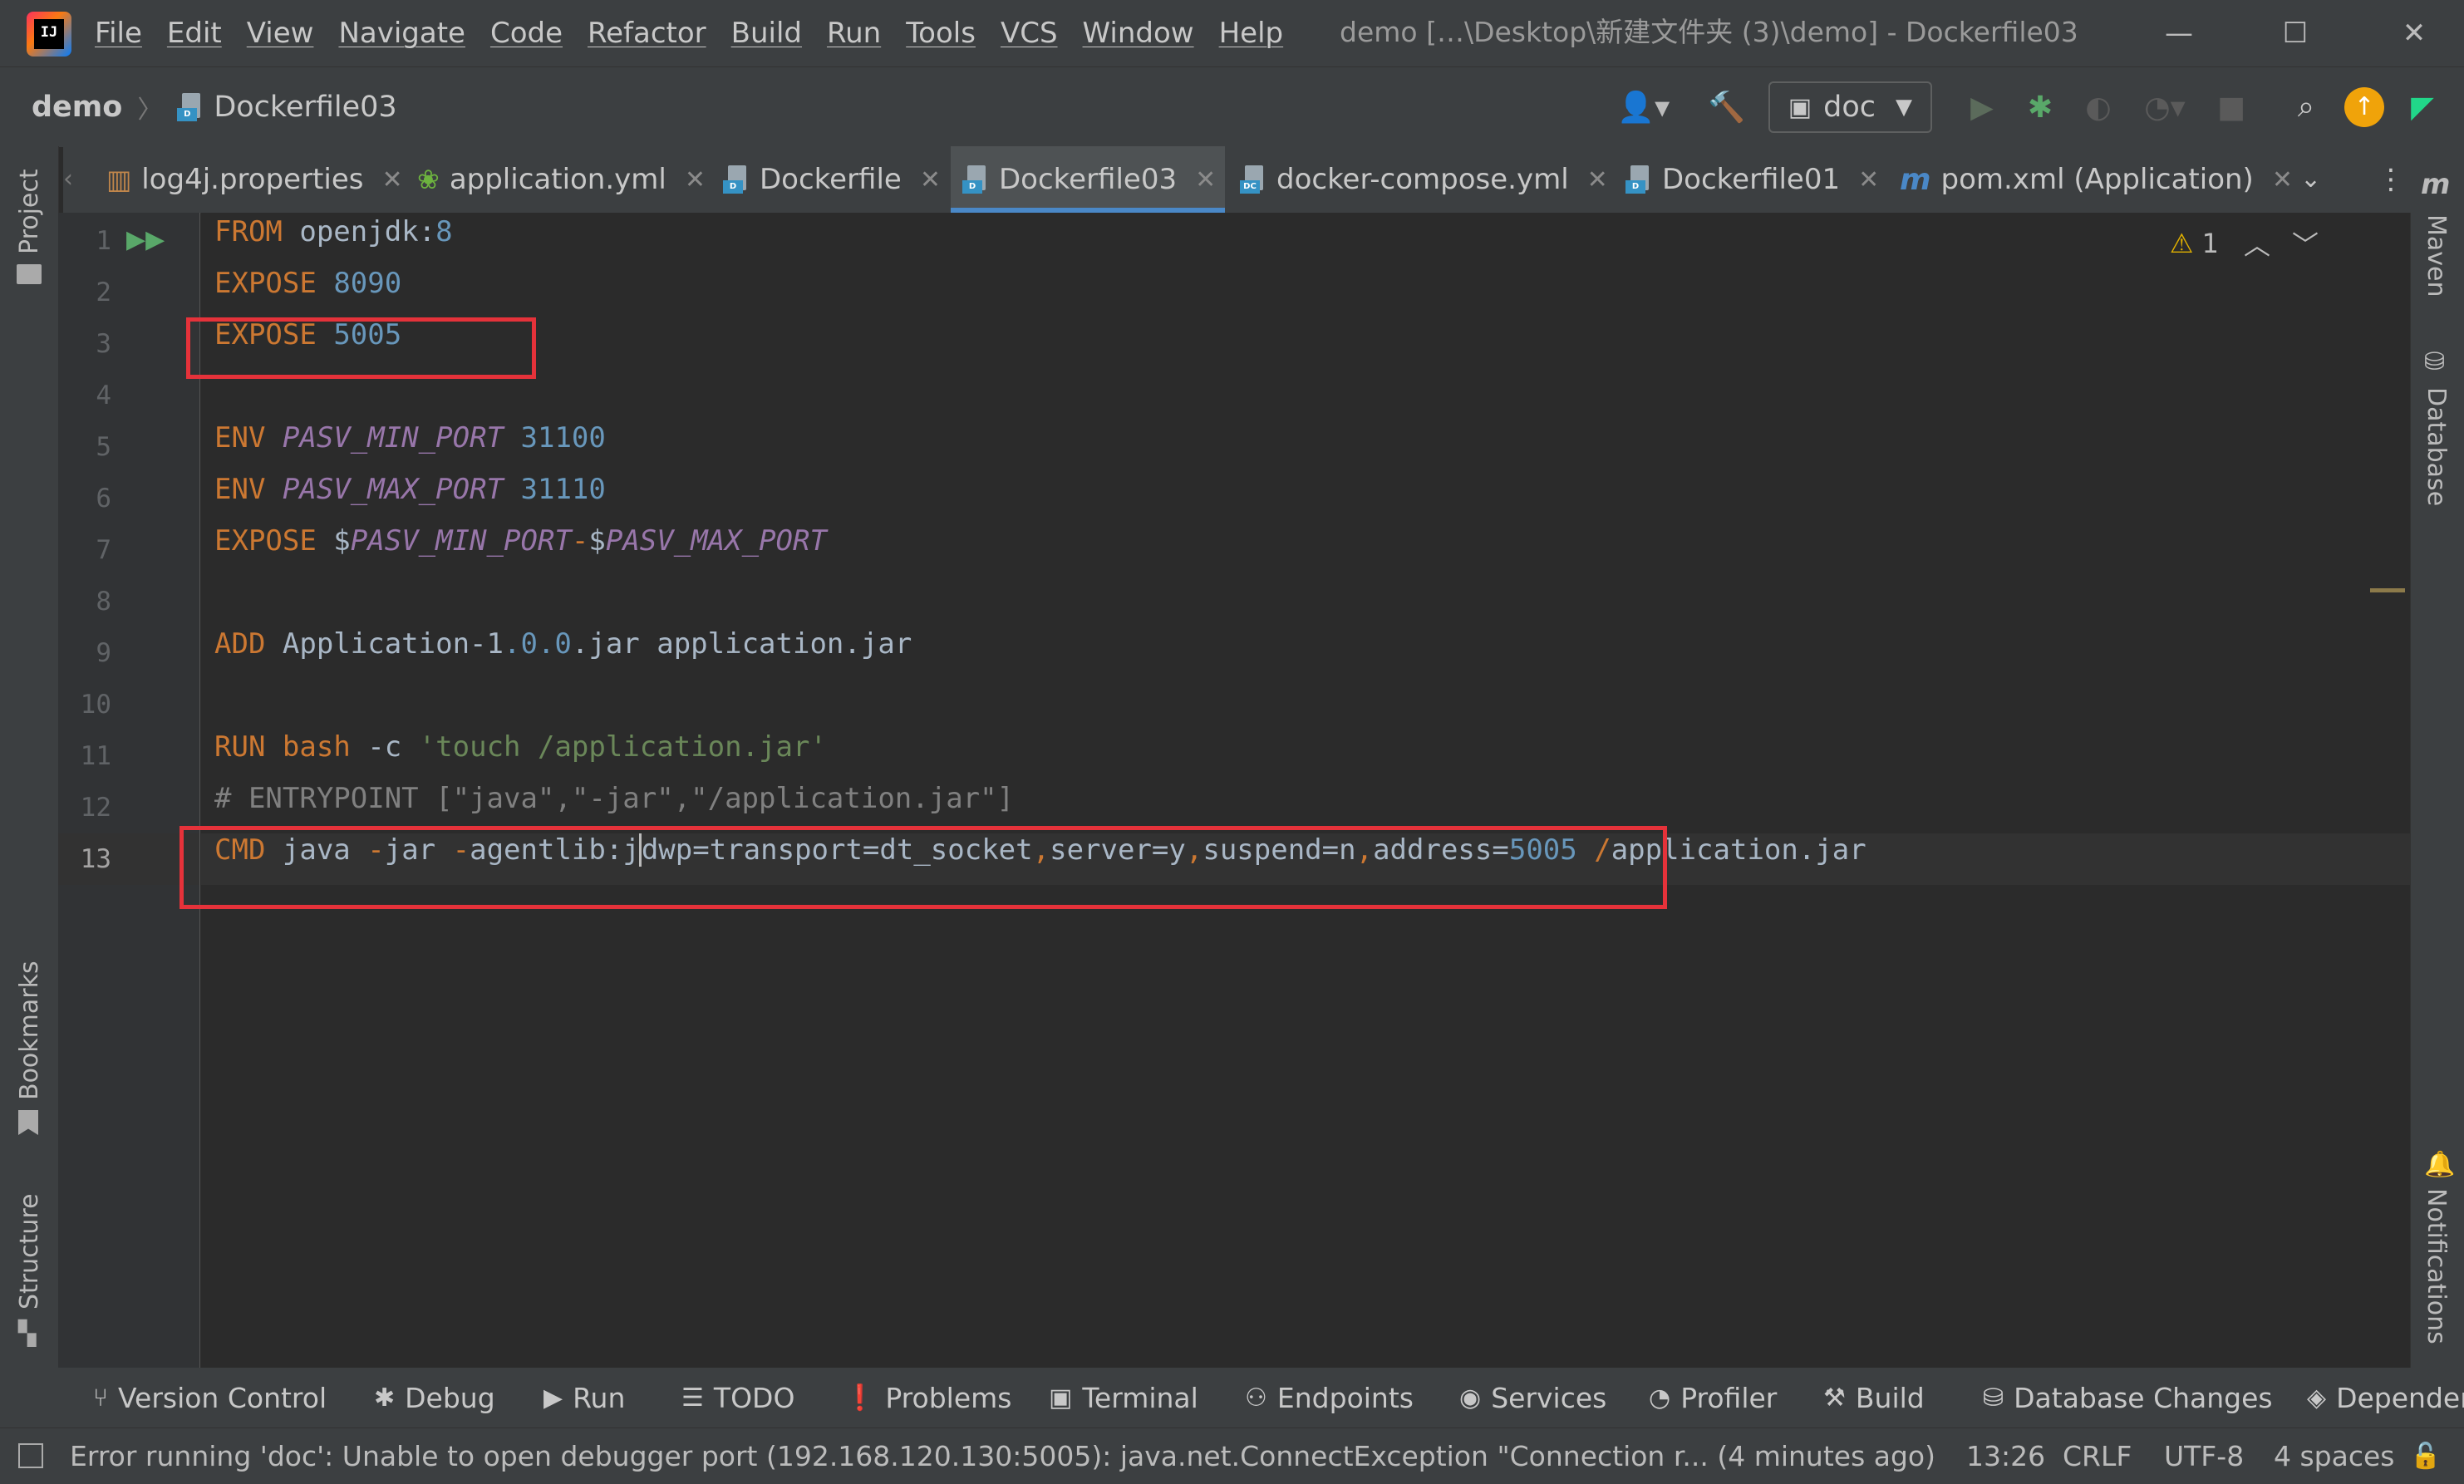  I want to click on tab-label: Dockerfile01, so click(1751, 179).